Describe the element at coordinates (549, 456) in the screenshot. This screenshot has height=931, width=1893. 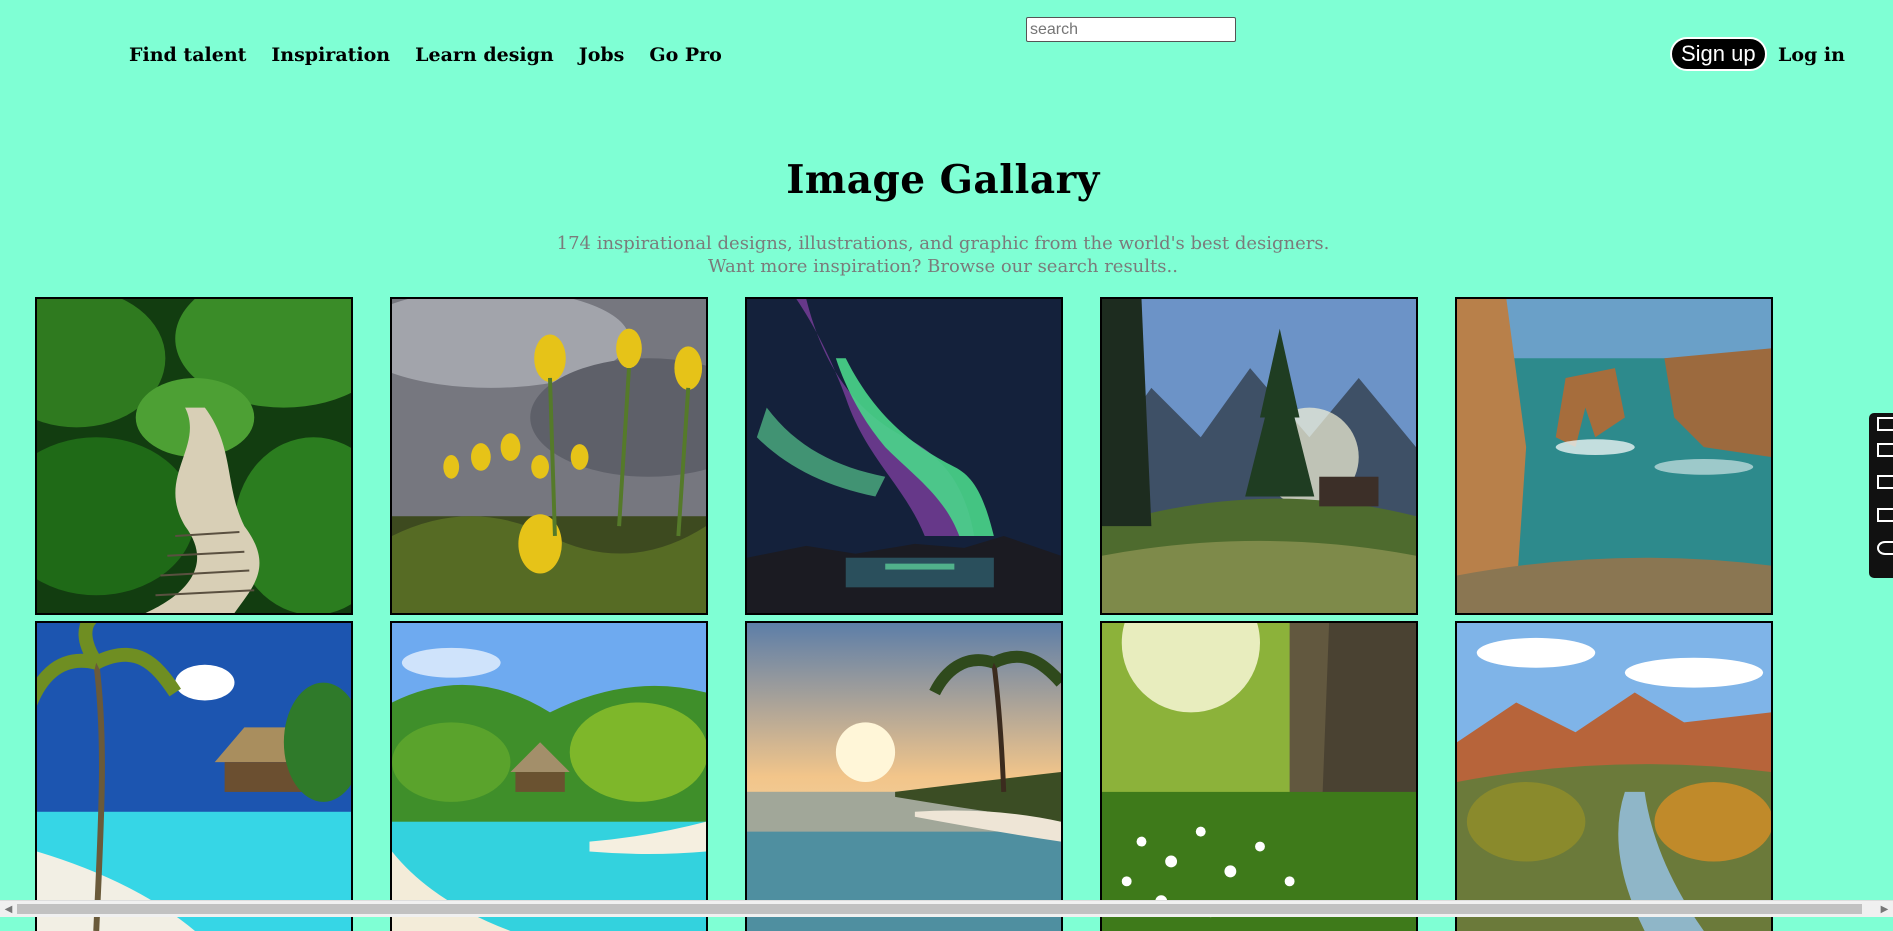
I see `gallery-image-yellow-tulips` at that location.